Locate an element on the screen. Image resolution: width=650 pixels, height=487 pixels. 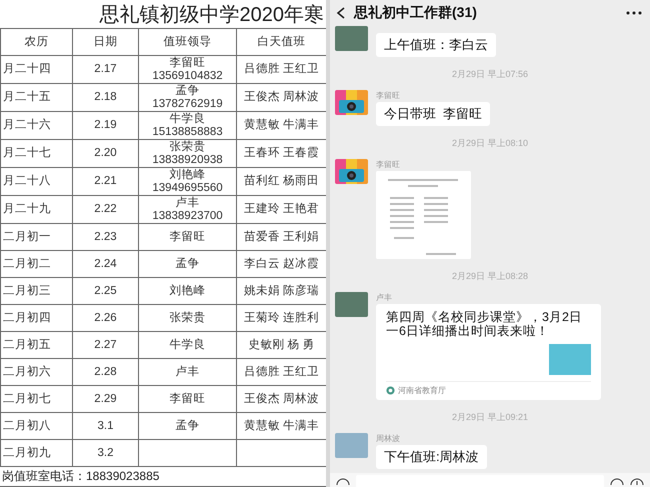
table-cell: 2.28 is located at coordinates (105, 372).